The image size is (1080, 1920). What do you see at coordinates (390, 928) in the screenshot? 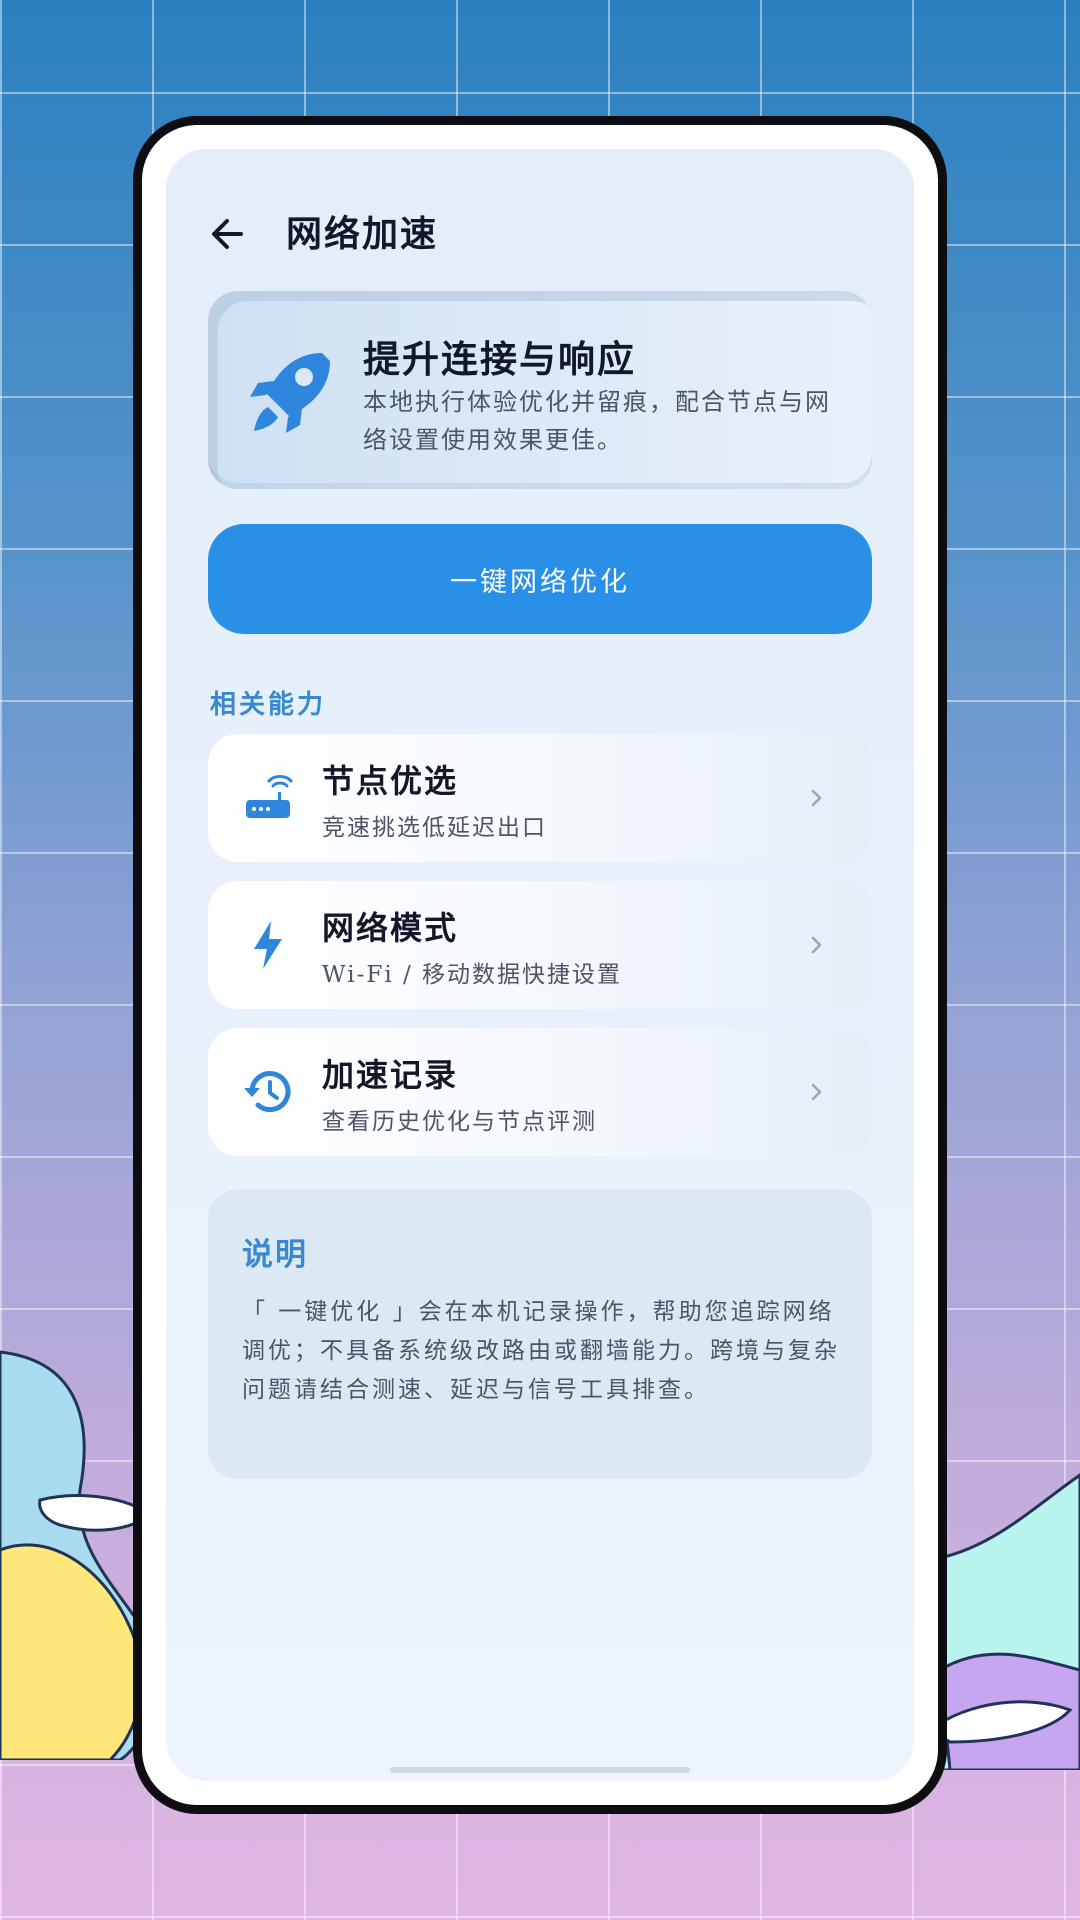
I see `list-item-title: 网络模式` at bounding box center [390, 928].